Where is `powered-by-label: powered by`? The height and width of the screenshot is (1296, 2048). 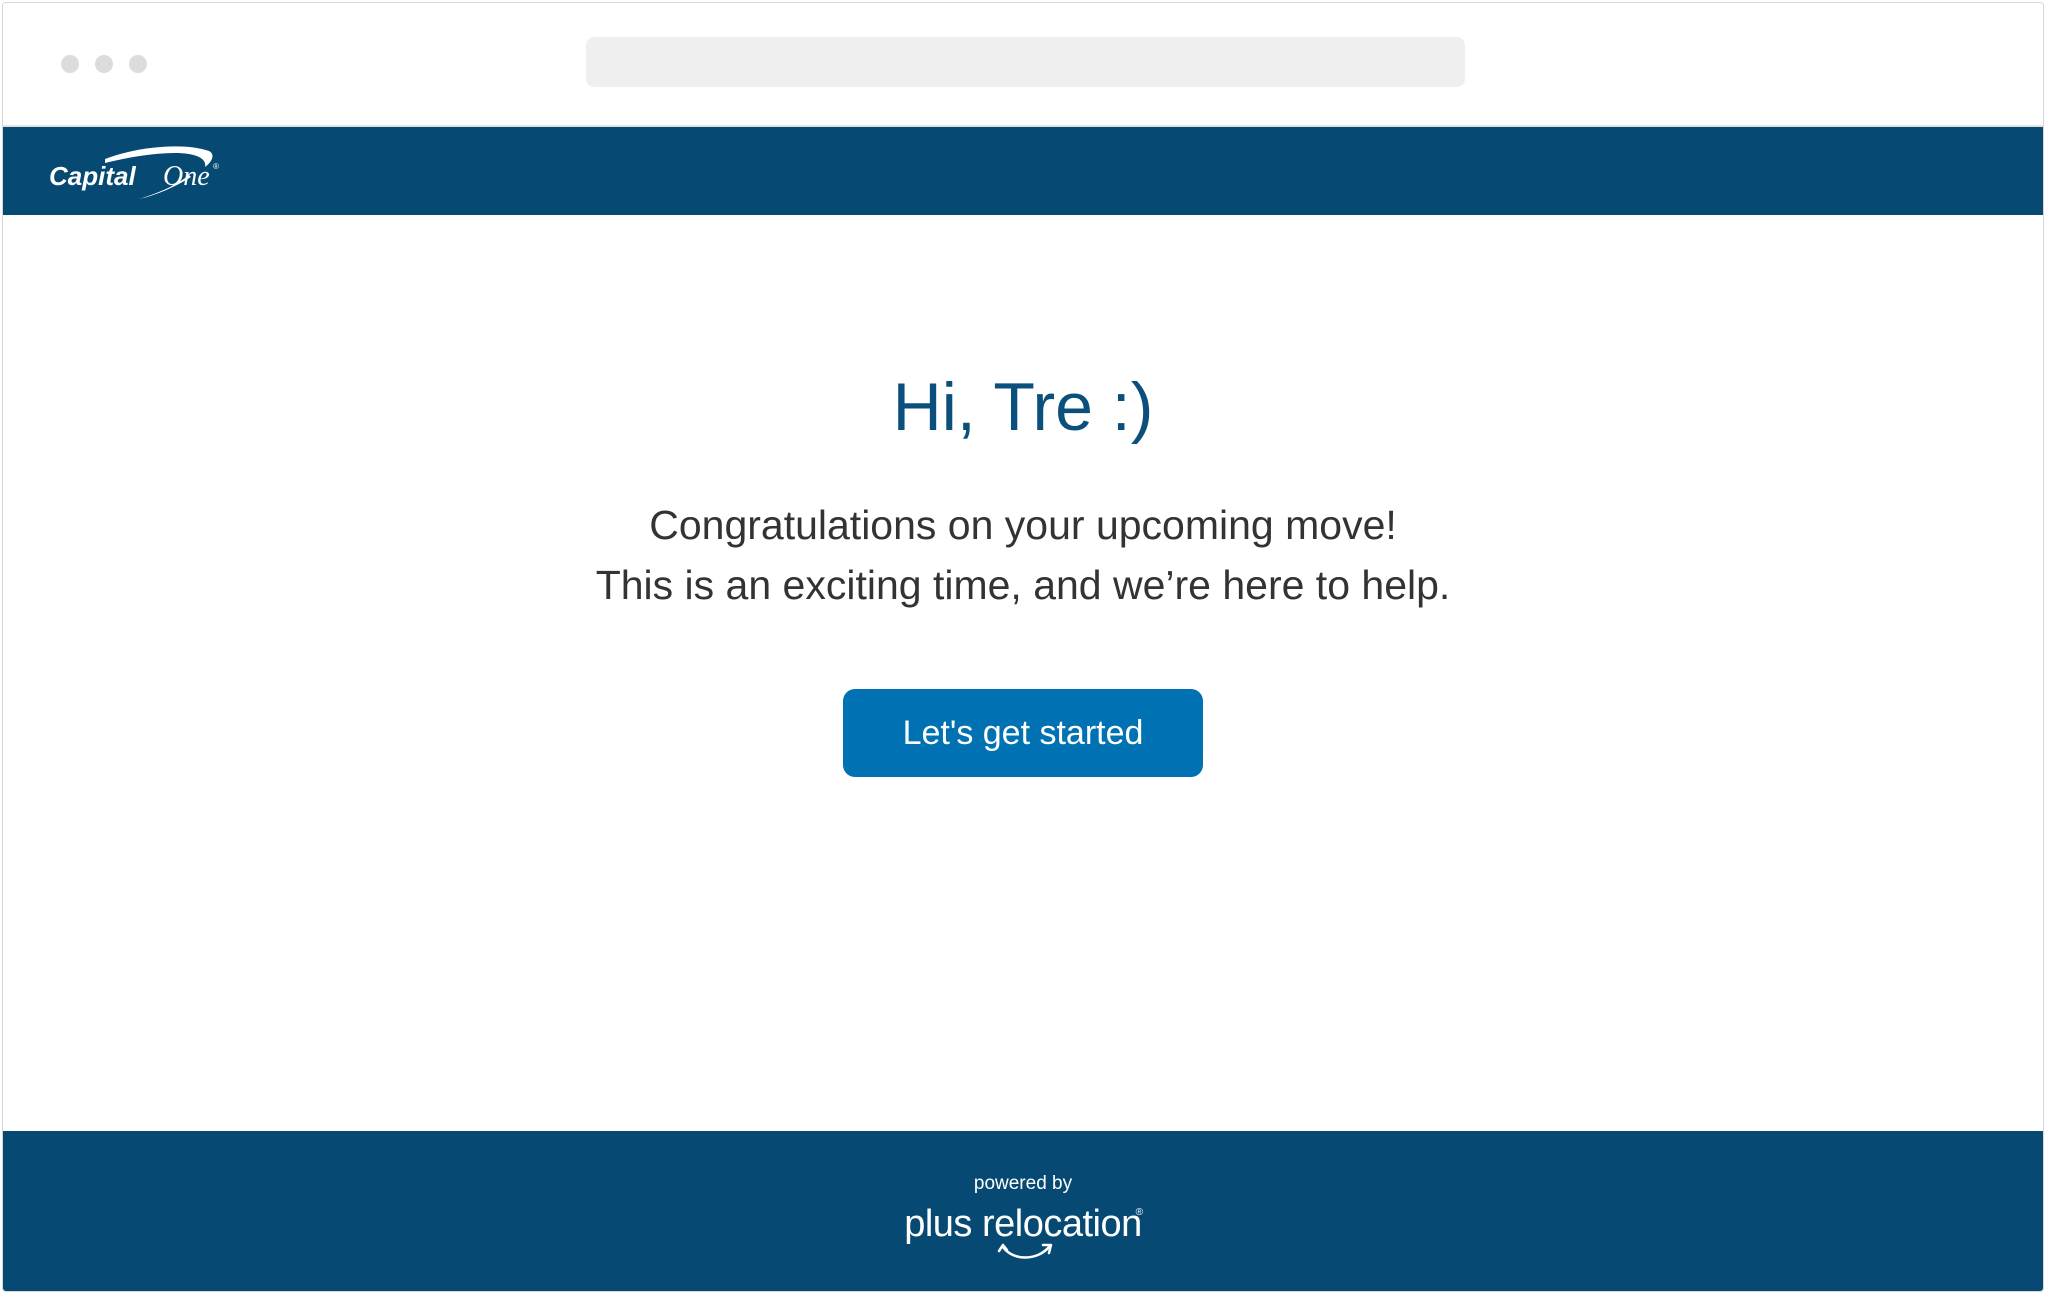 powered-by-label: powered by is located at coordinates (1023, 1183).